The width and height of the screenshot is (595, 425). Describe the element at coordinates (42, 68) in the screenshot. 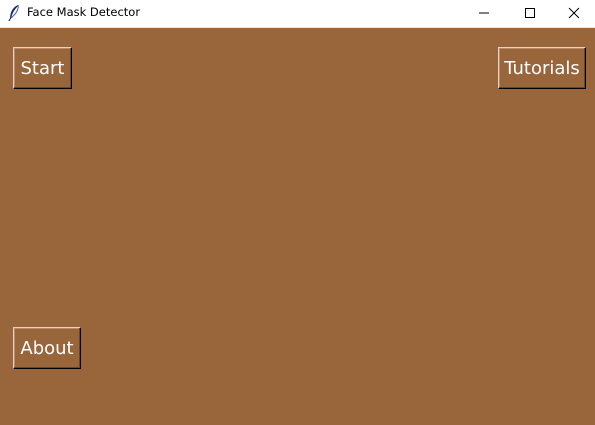

I see `start-button: Start` at that location.